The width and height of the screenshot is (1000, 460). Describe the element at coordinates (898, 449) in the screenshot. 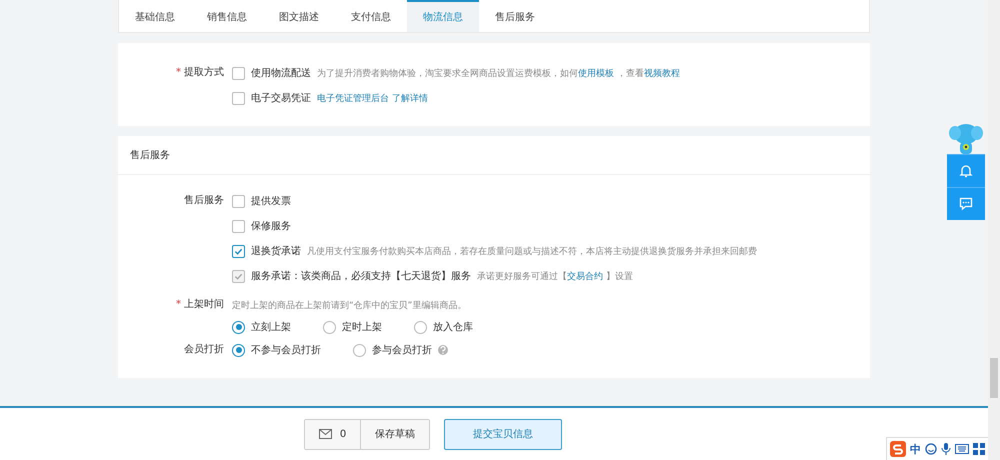

I see `ime-logo-icon` at that location.